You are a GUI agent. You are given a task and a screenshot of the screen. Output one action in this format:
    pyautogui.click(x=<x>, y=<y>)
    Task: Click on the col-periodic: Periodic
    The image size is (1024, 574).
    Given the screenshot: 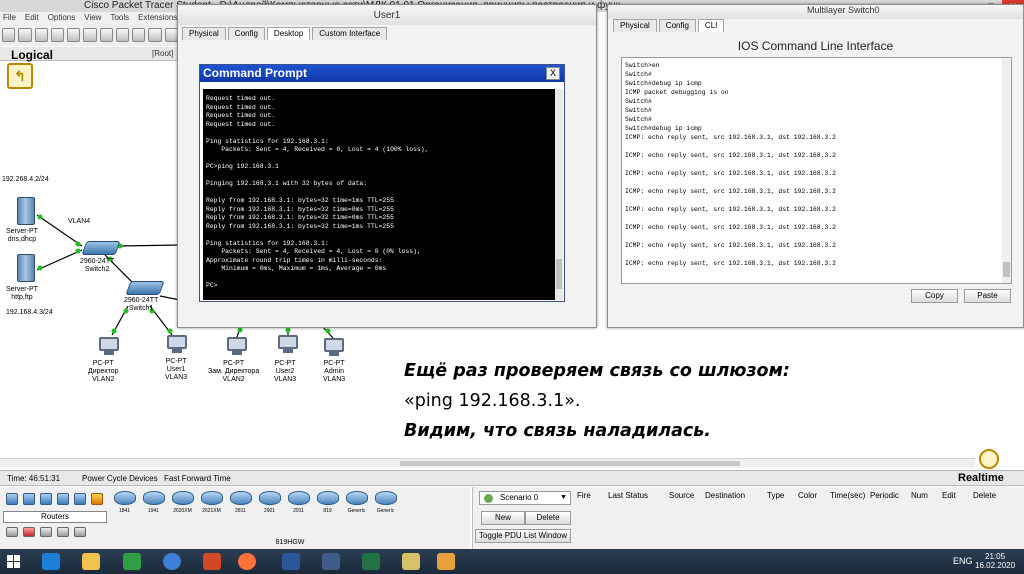 What is the action you would take?
    pyautogui.click(x=884, y=495)
    